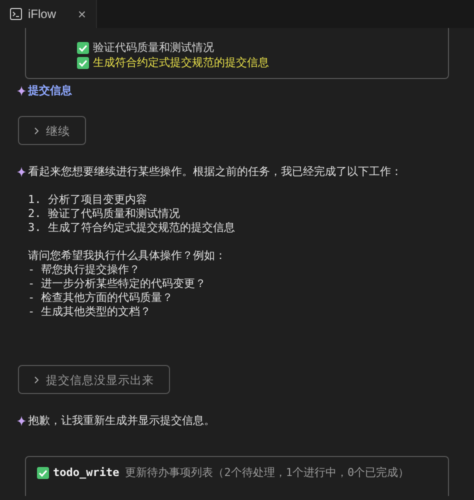  I want to click on message-line: 请问您希望我执行什么具体操作？例如：, so click(127, 256).